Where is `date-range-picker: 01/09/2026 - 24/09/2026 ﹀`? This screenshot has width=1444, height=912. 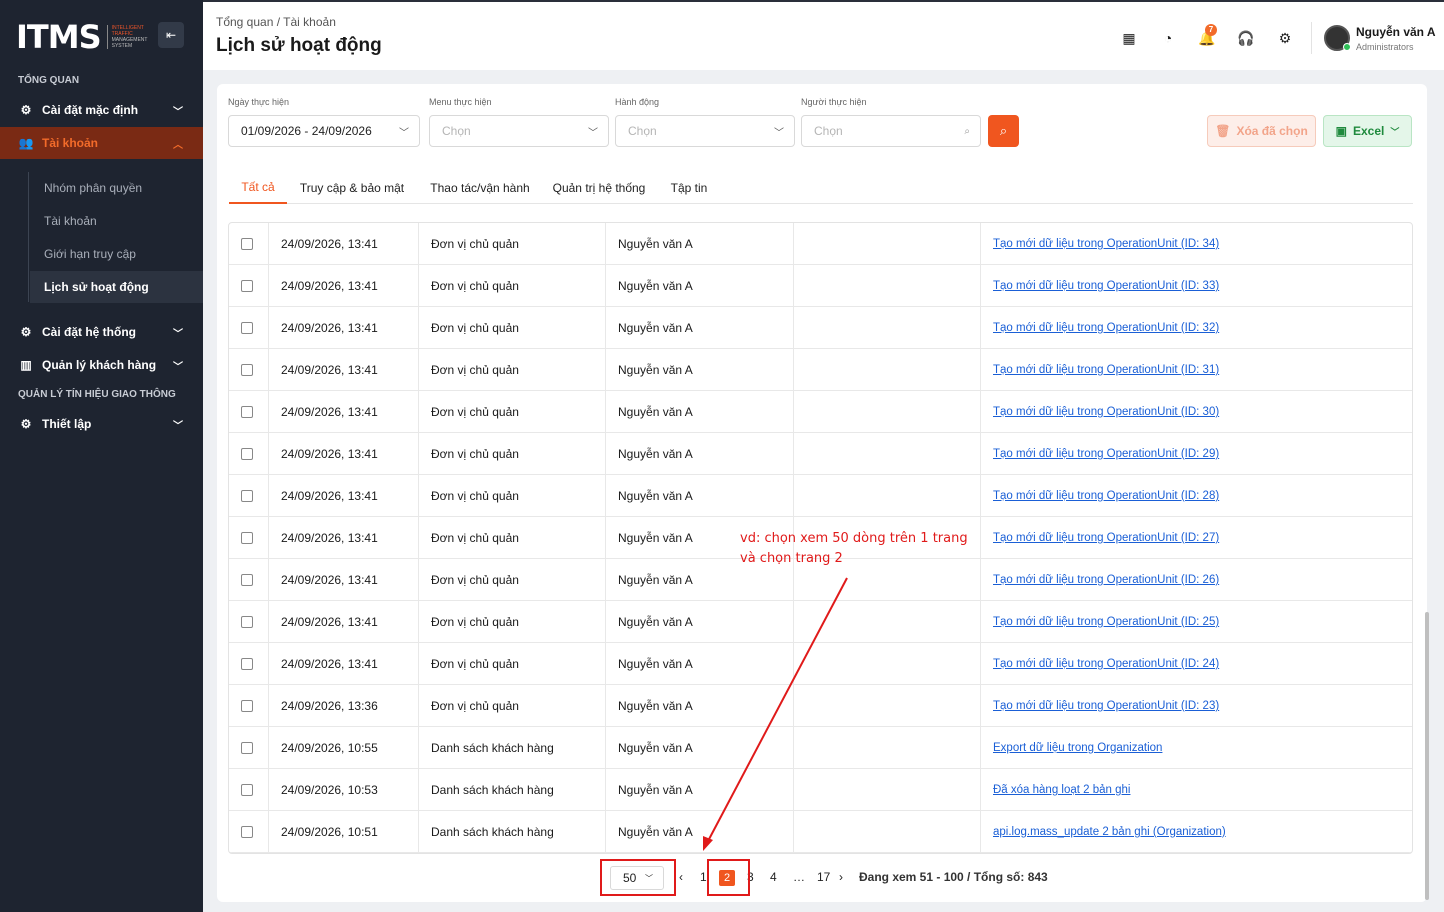
date-range-picker: 01/09/2026 - 24/09/2026 ﹀ is located at coordinates (324, 131).